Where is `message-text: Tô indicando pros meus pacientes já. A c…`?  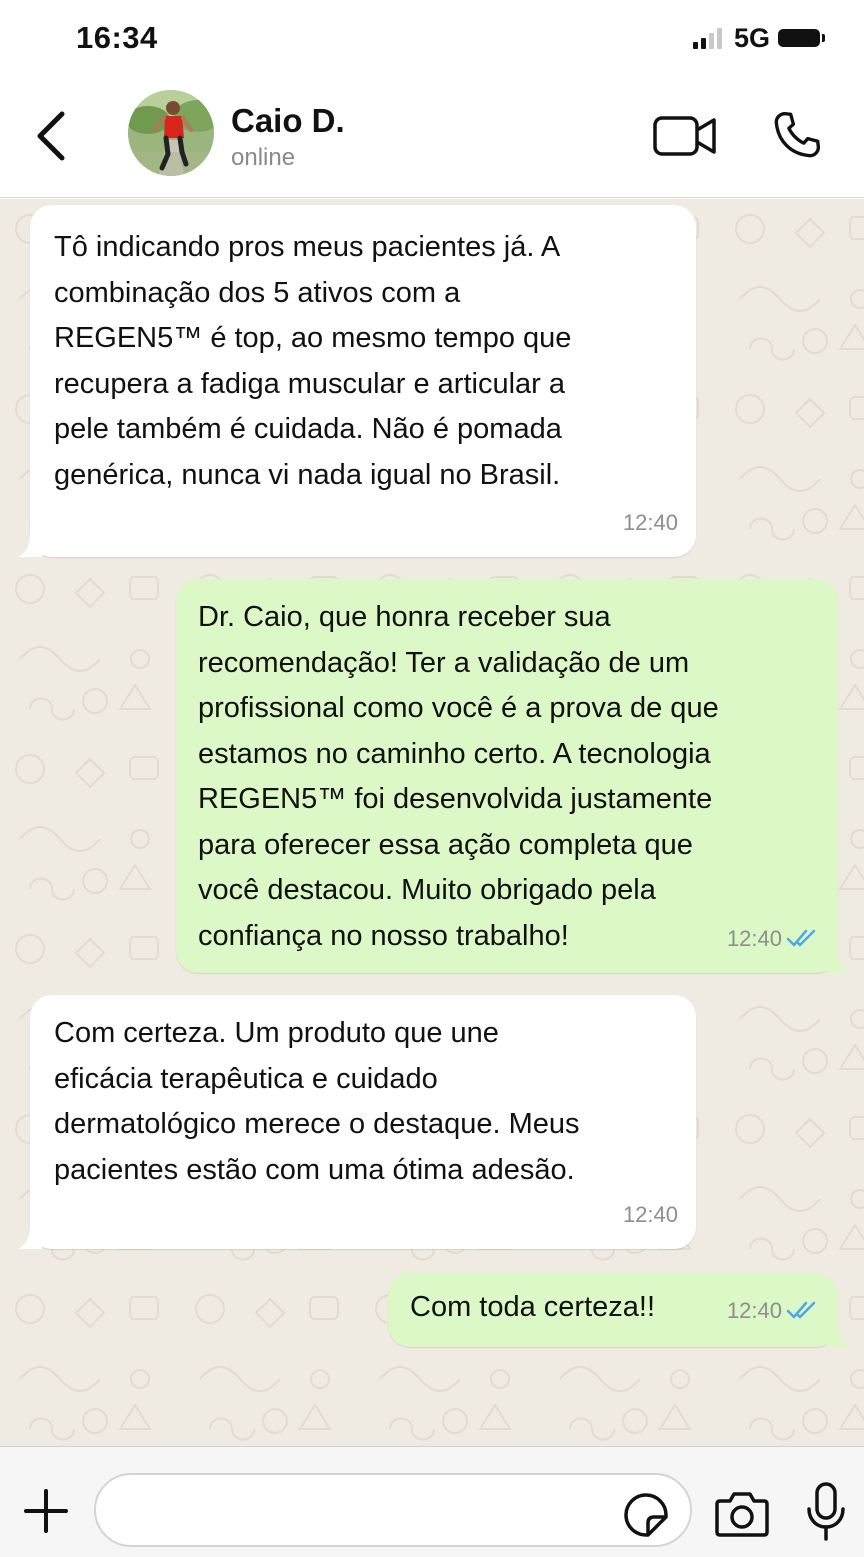 message-text: Tô indicando pros meus pacientes já. A c… is located at coordinates (313, 361).